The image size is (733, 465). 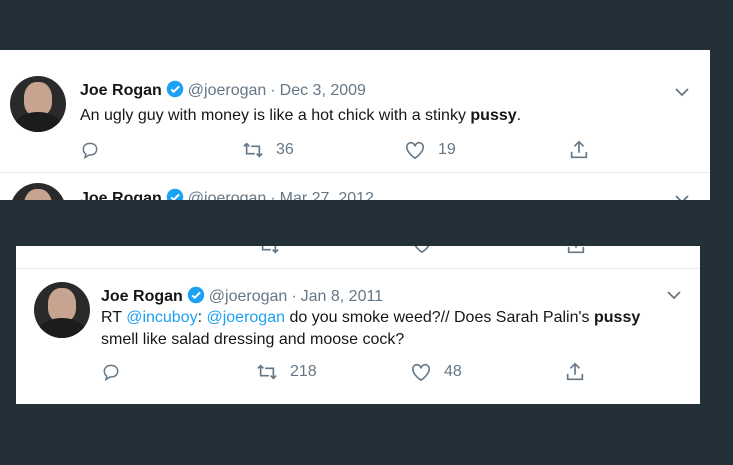 What do you see at coordinates (286, 372) in the screenshot?
I see `retweet-button: 218` at bounding box center [286, 372].